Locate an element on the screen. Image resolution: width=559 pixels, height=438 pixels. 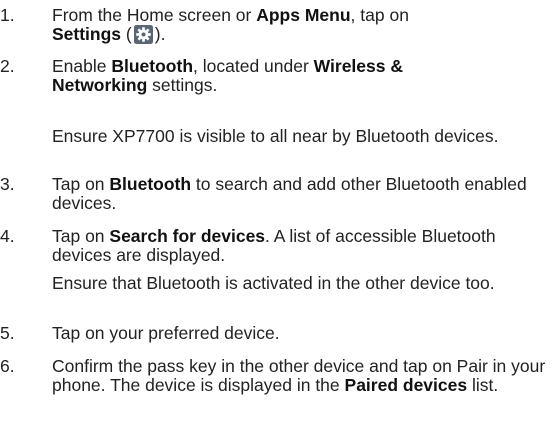
step-text: Tap on your preferred device. is located at coordinates (166, 333).